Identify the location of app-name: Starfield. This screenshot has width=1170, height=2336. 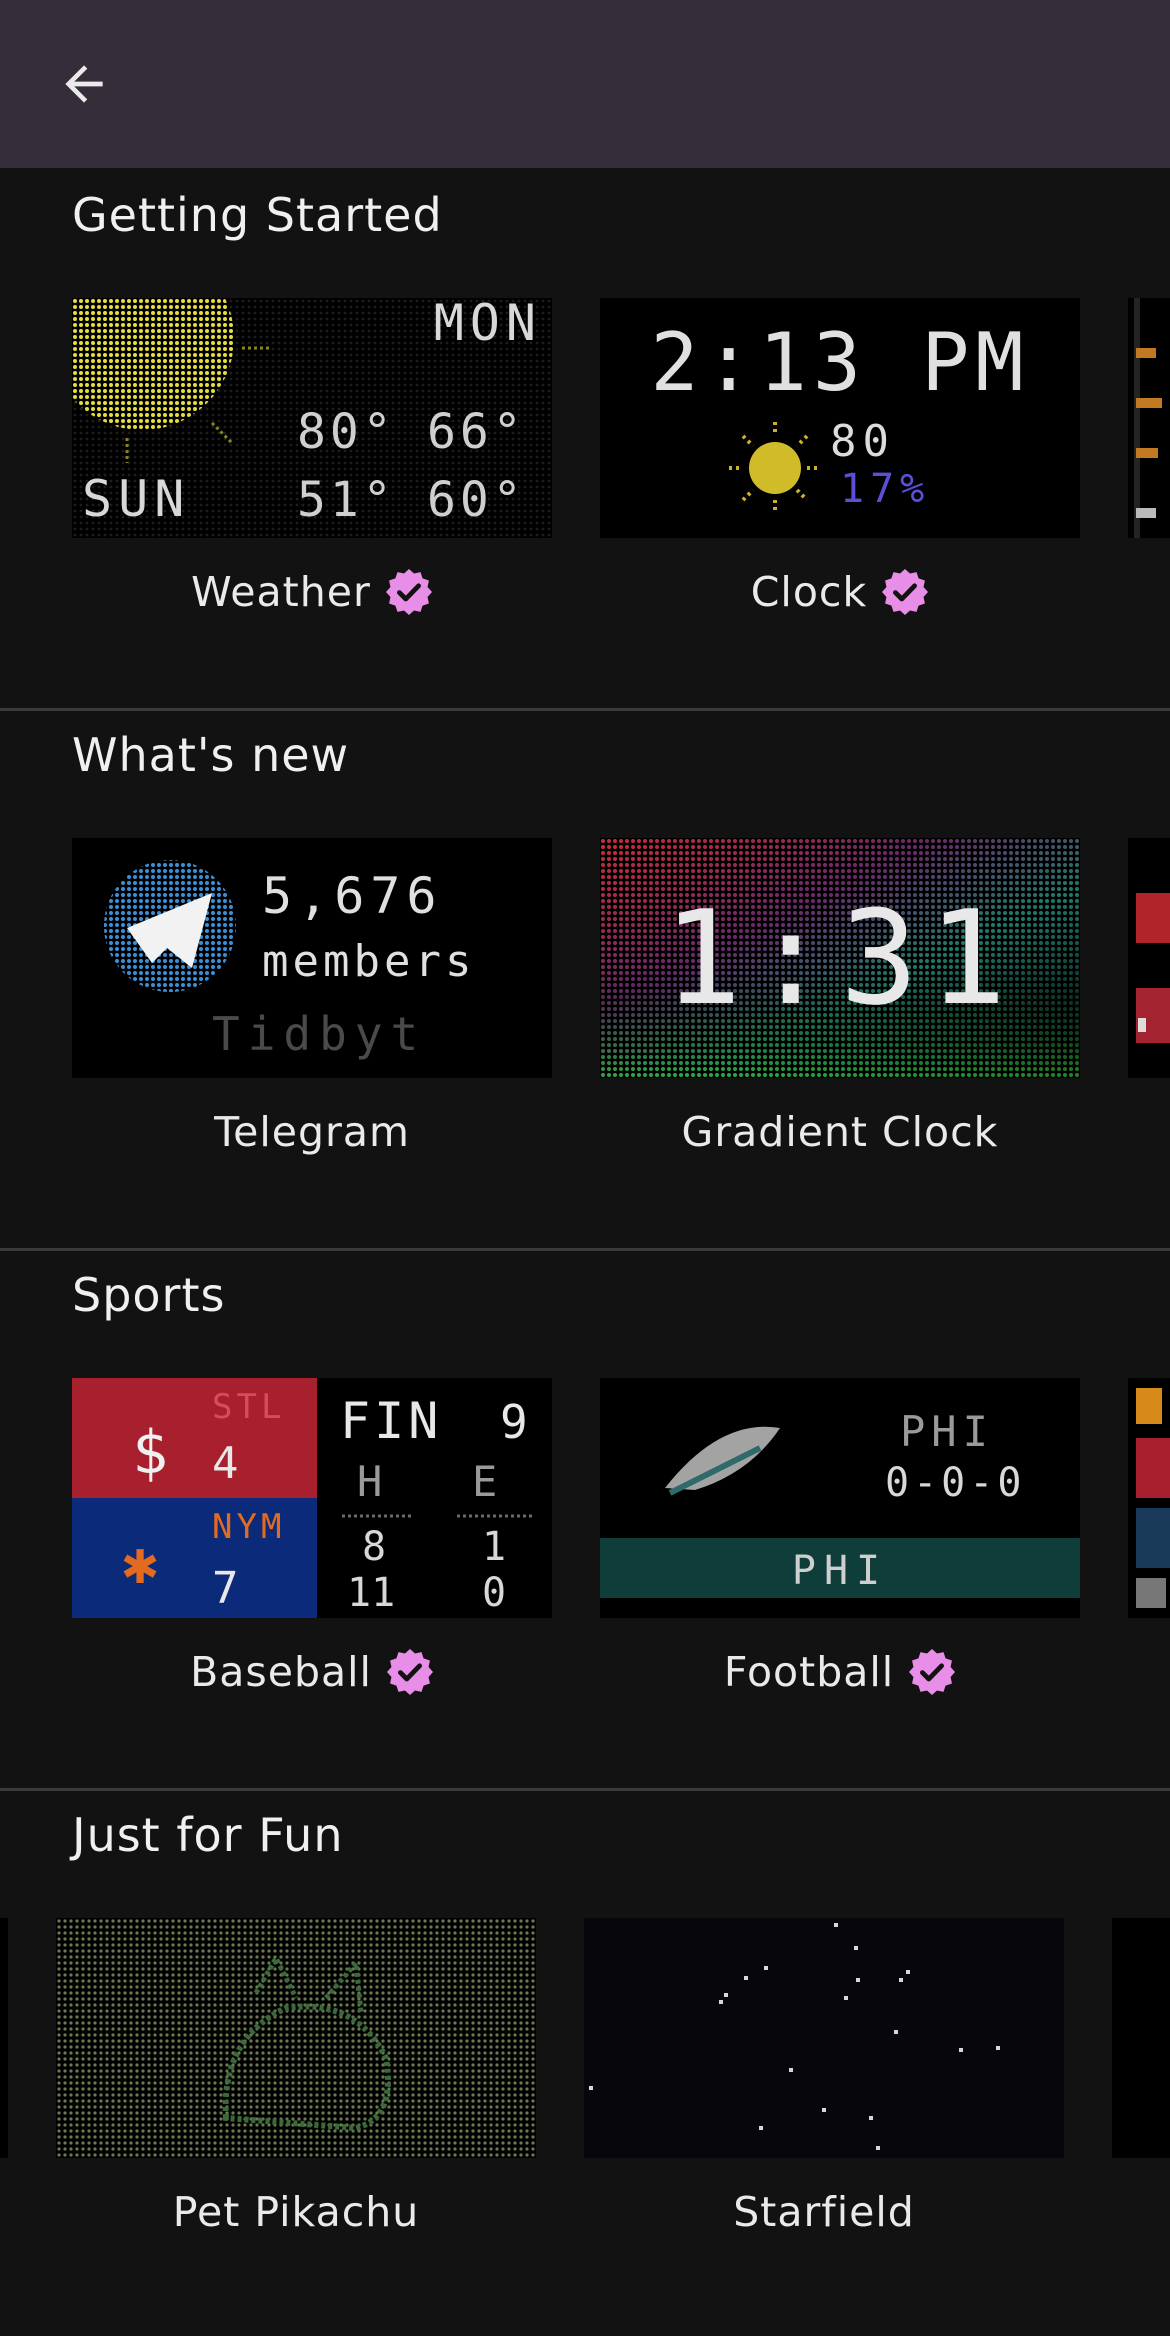
(824, 2212).